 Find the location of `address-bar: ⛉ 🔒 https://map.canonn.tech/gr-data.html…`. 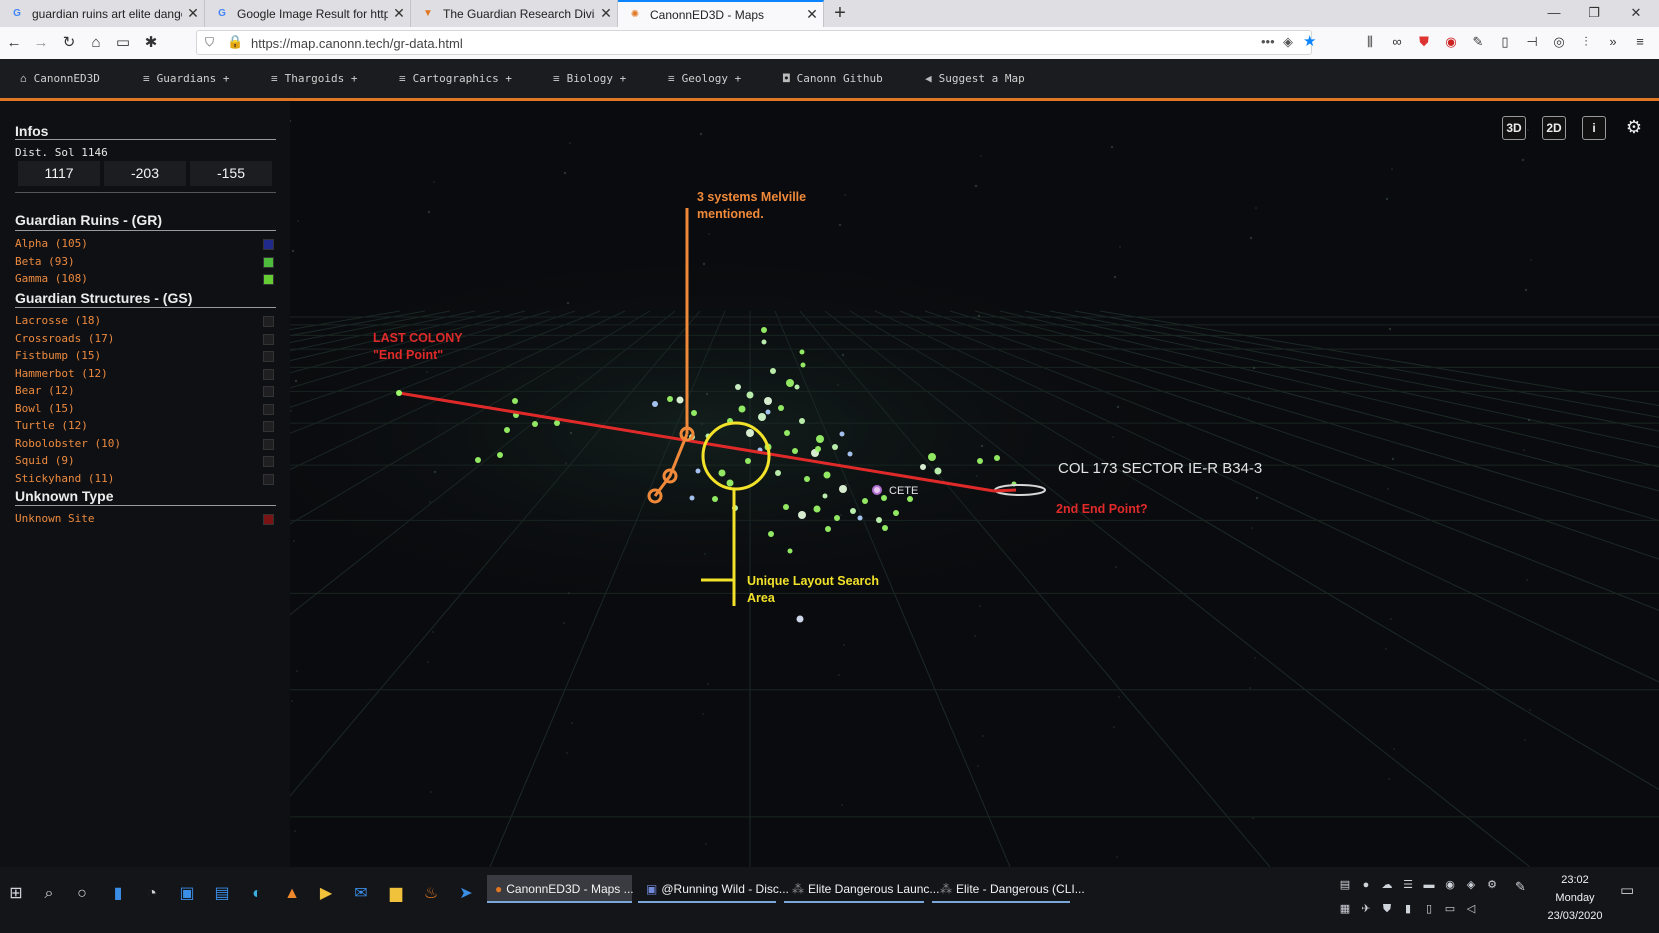

address-bar: ⛉ 🔒 https://map.canonn.tech/gr-data.html… is located at coordinates (756, 42).